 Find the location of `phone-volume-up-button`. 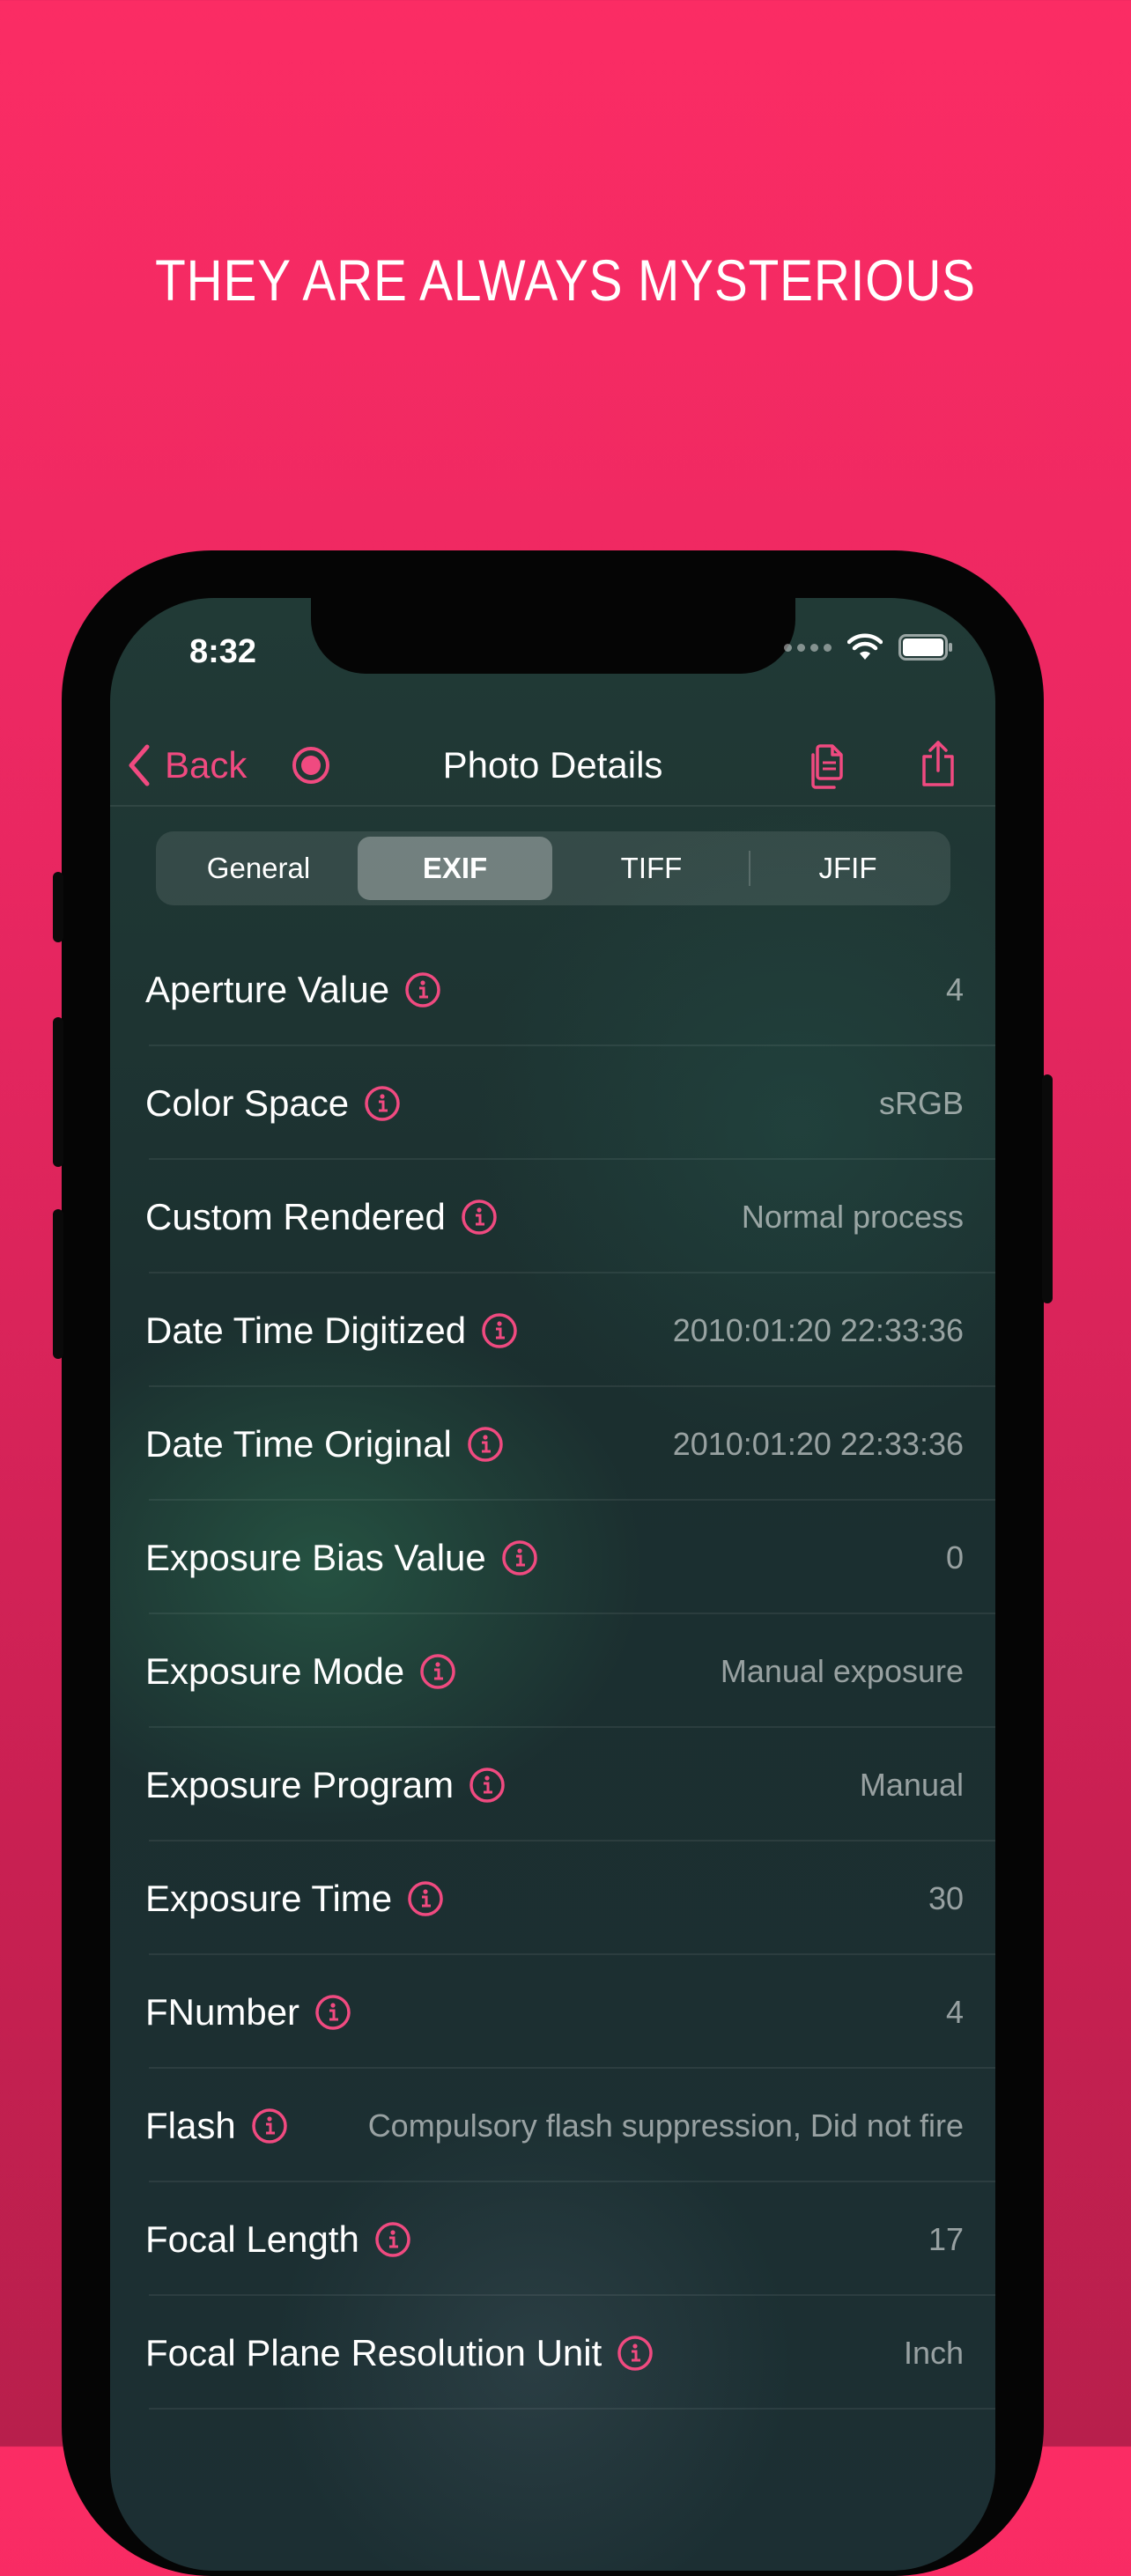

phone-volume-up-button is located at coordinates (58, 1092).